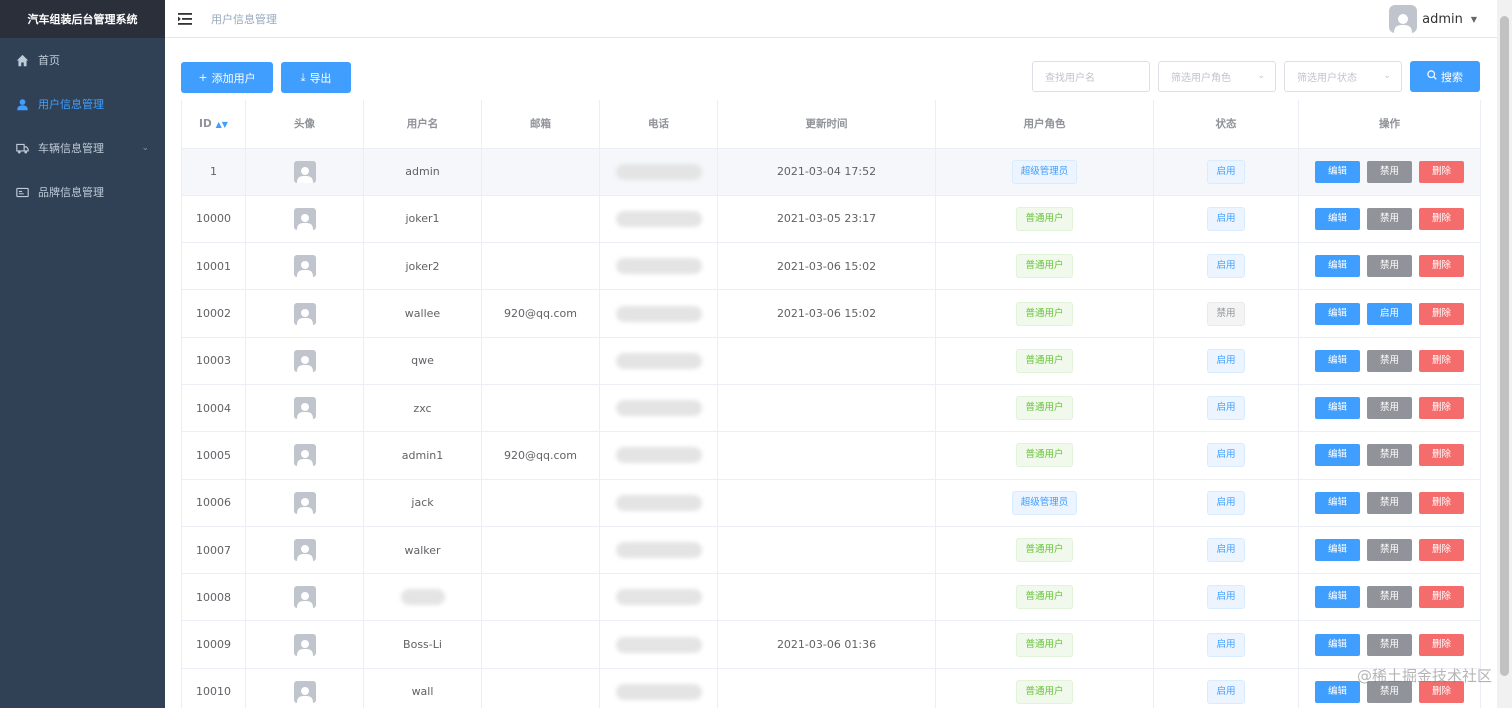 The image size is (1512, 708). I want to click on toggle-status-button: 启用, so click(1389, 313).